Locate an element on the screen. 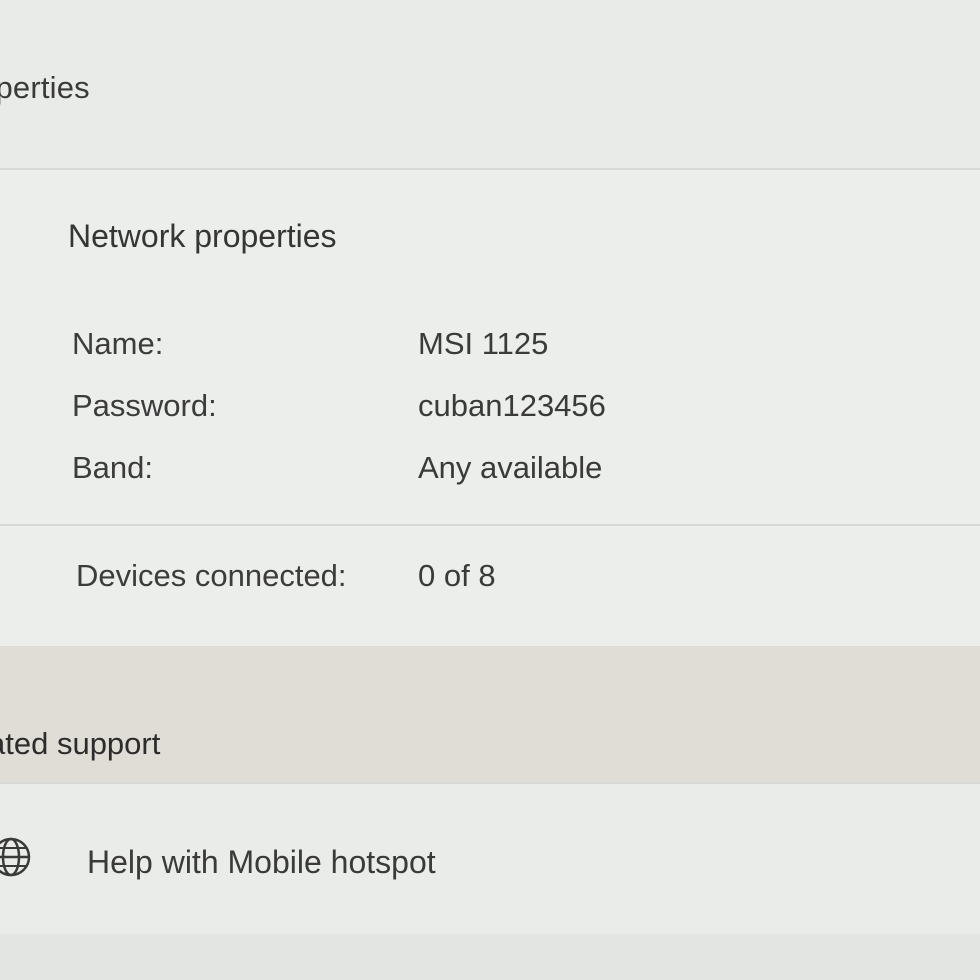 Image resolution: width=980 pixels, height=980 pixels. name-row: Name: MSI 1125 is located at coordinates (512, 346).